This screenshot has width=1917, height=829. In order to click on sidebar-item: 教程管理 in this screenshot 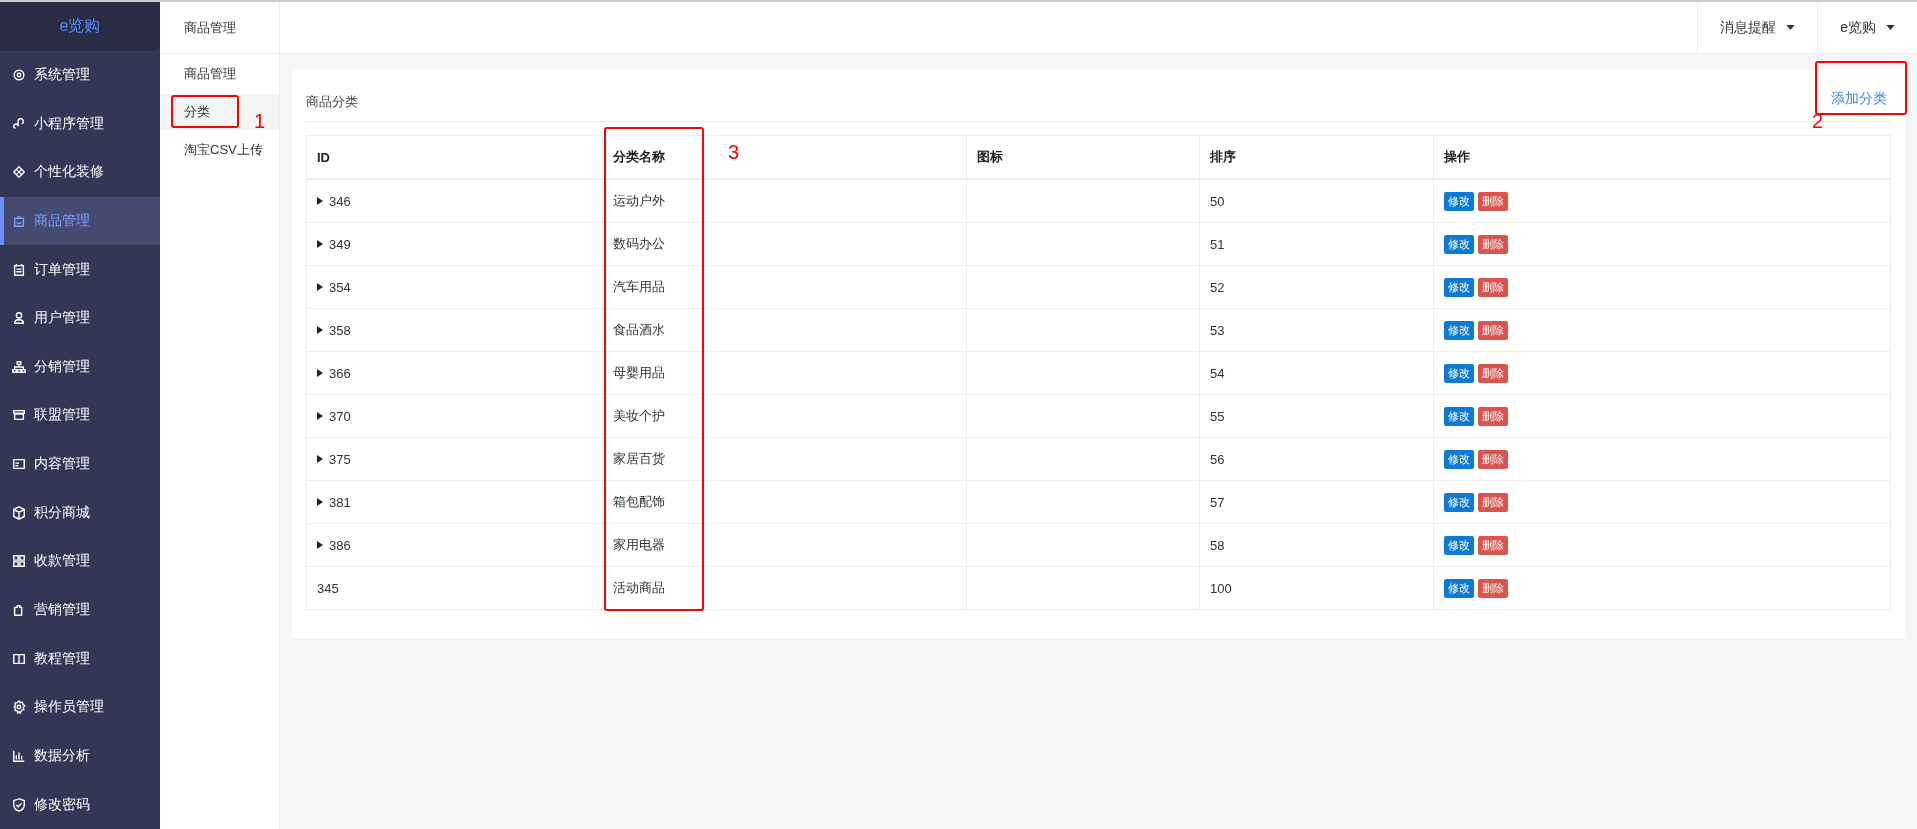, I will do `click(80, 658)`.